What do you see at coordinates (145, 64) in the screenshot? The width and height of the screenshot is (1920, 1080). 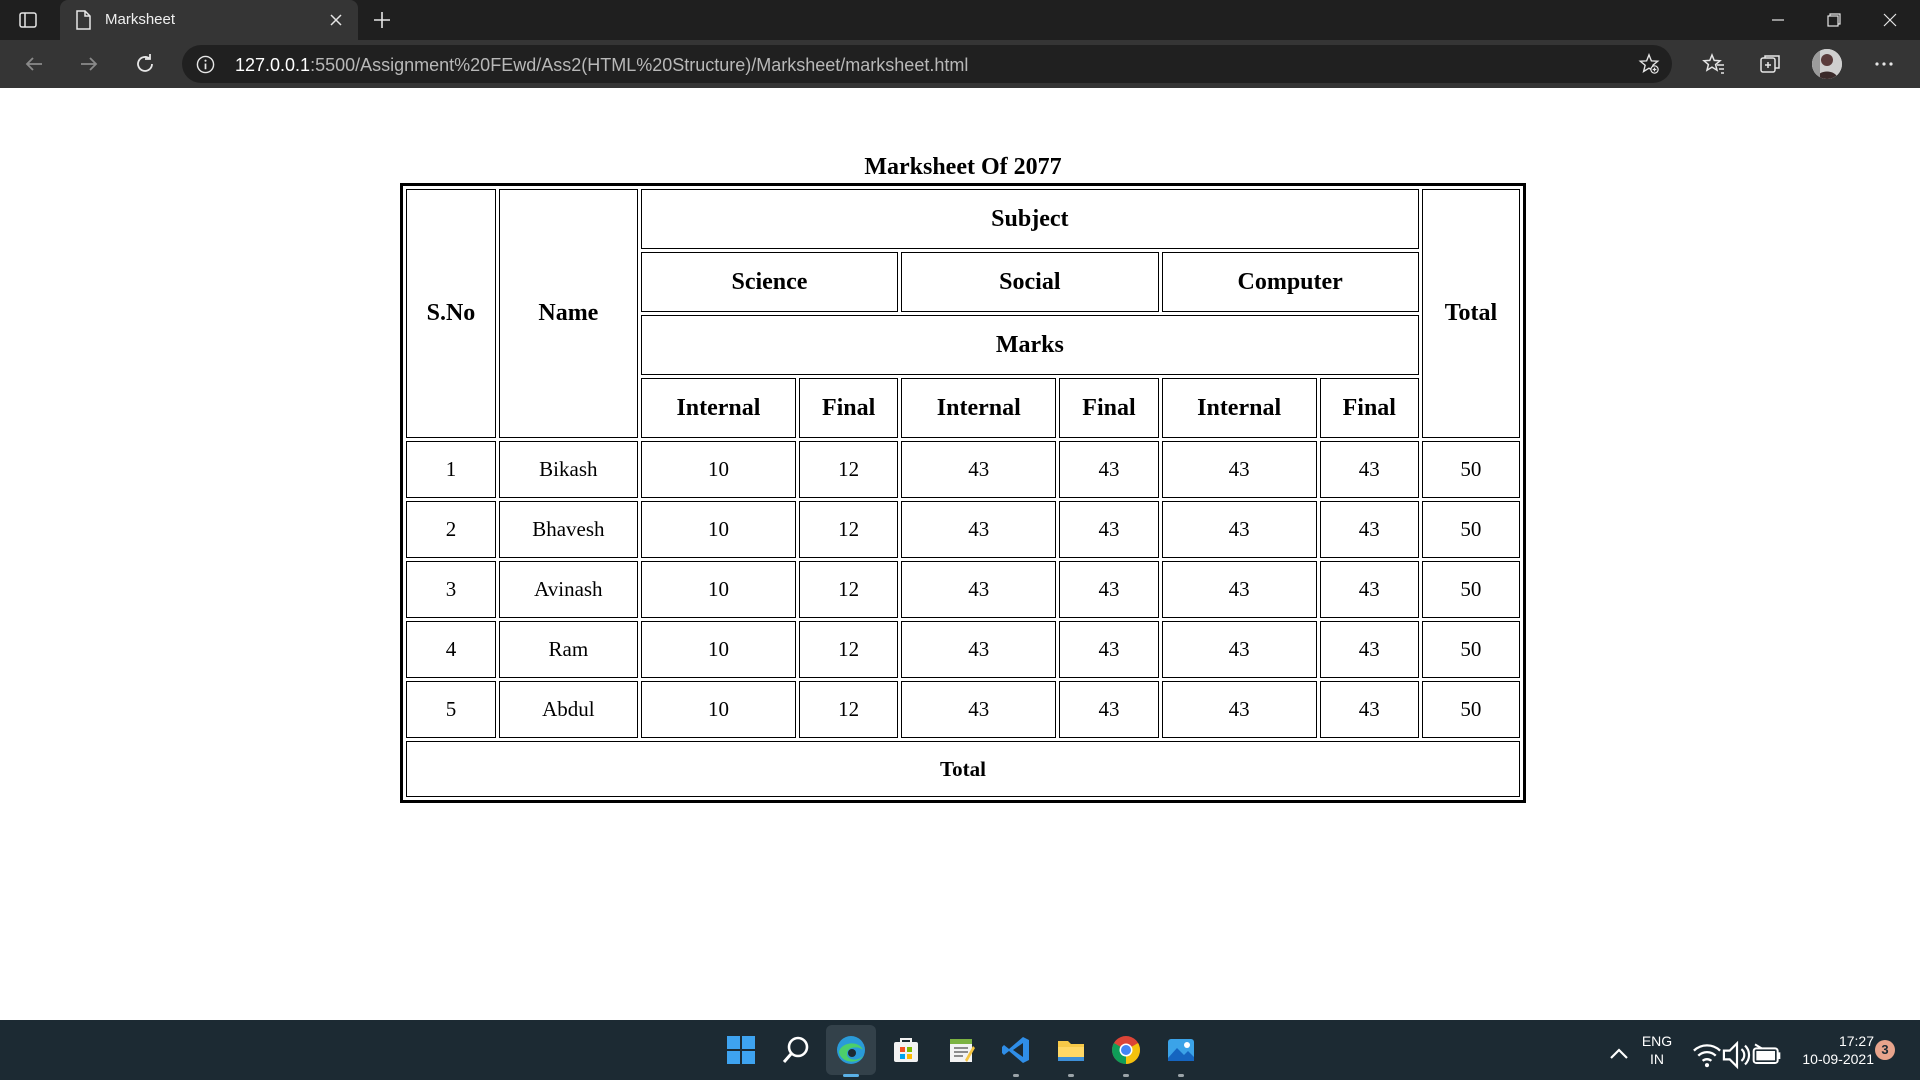 I see `refresh-icon` at bounding box center [145, 64].